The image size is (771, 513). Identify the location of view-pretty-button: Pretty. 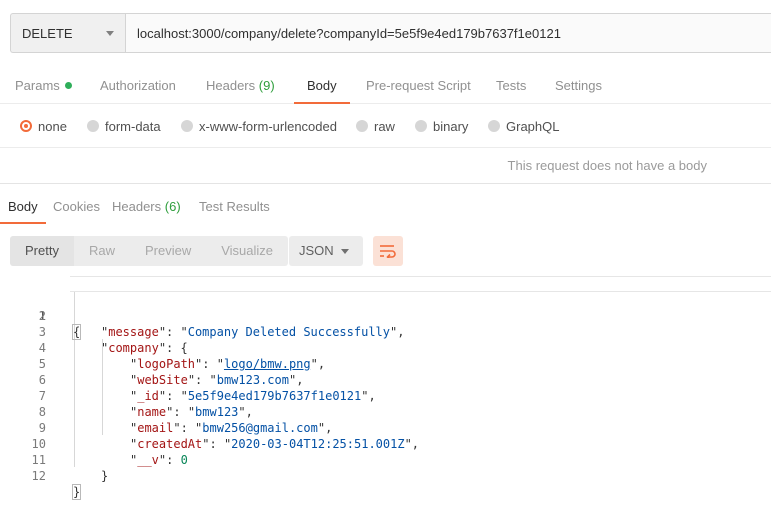
(42, 251).